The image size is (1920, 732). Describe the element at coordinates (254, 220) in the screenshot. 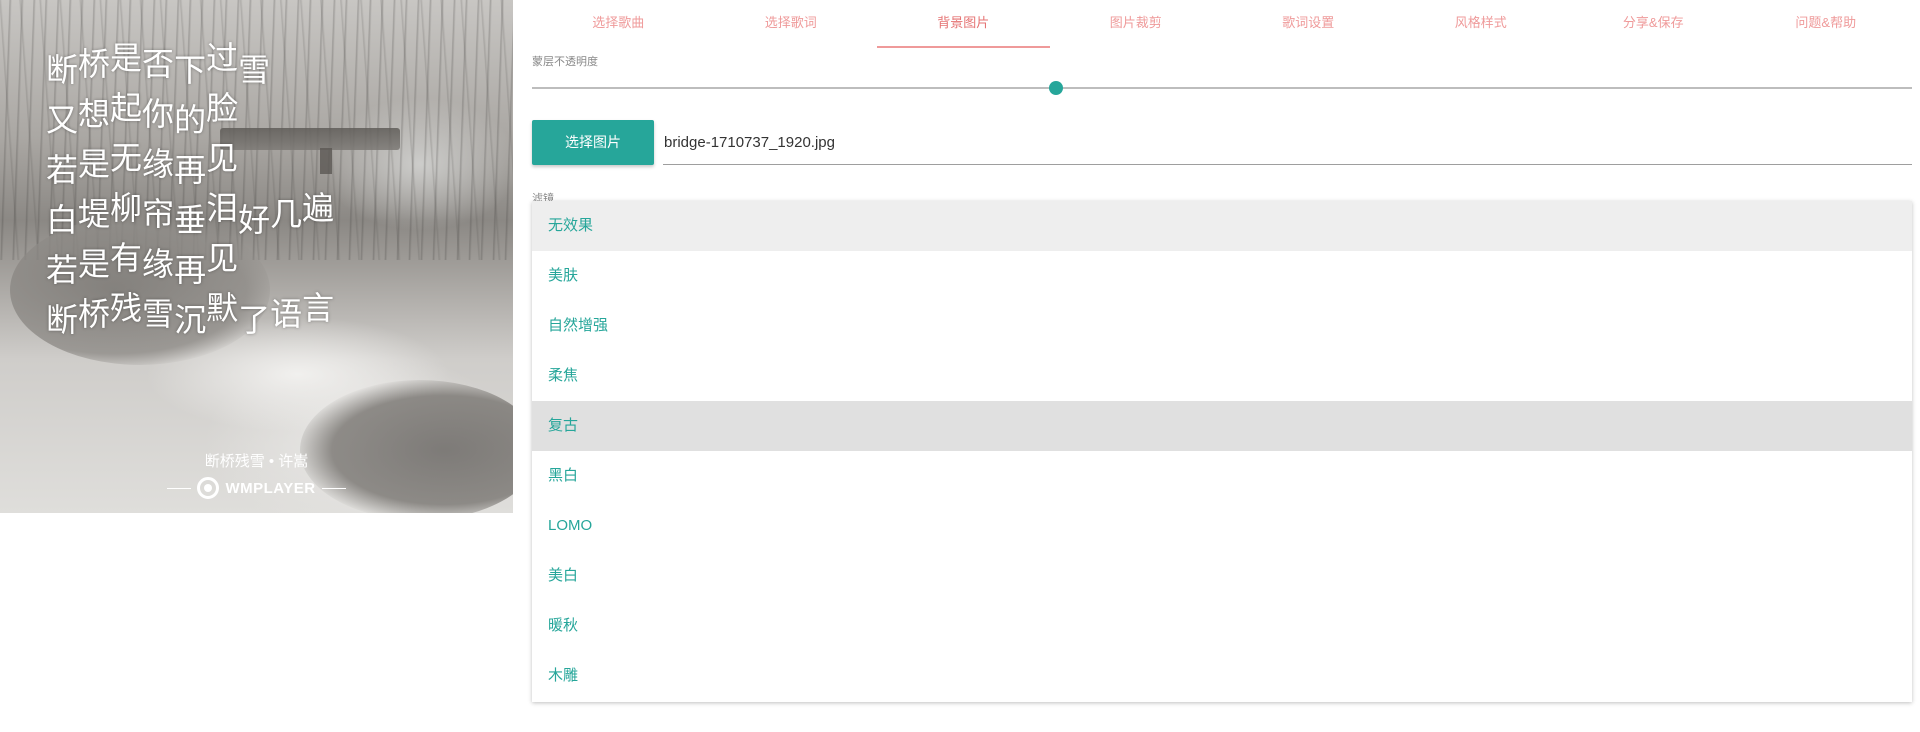

I see `lyric-char: 好` at that location.